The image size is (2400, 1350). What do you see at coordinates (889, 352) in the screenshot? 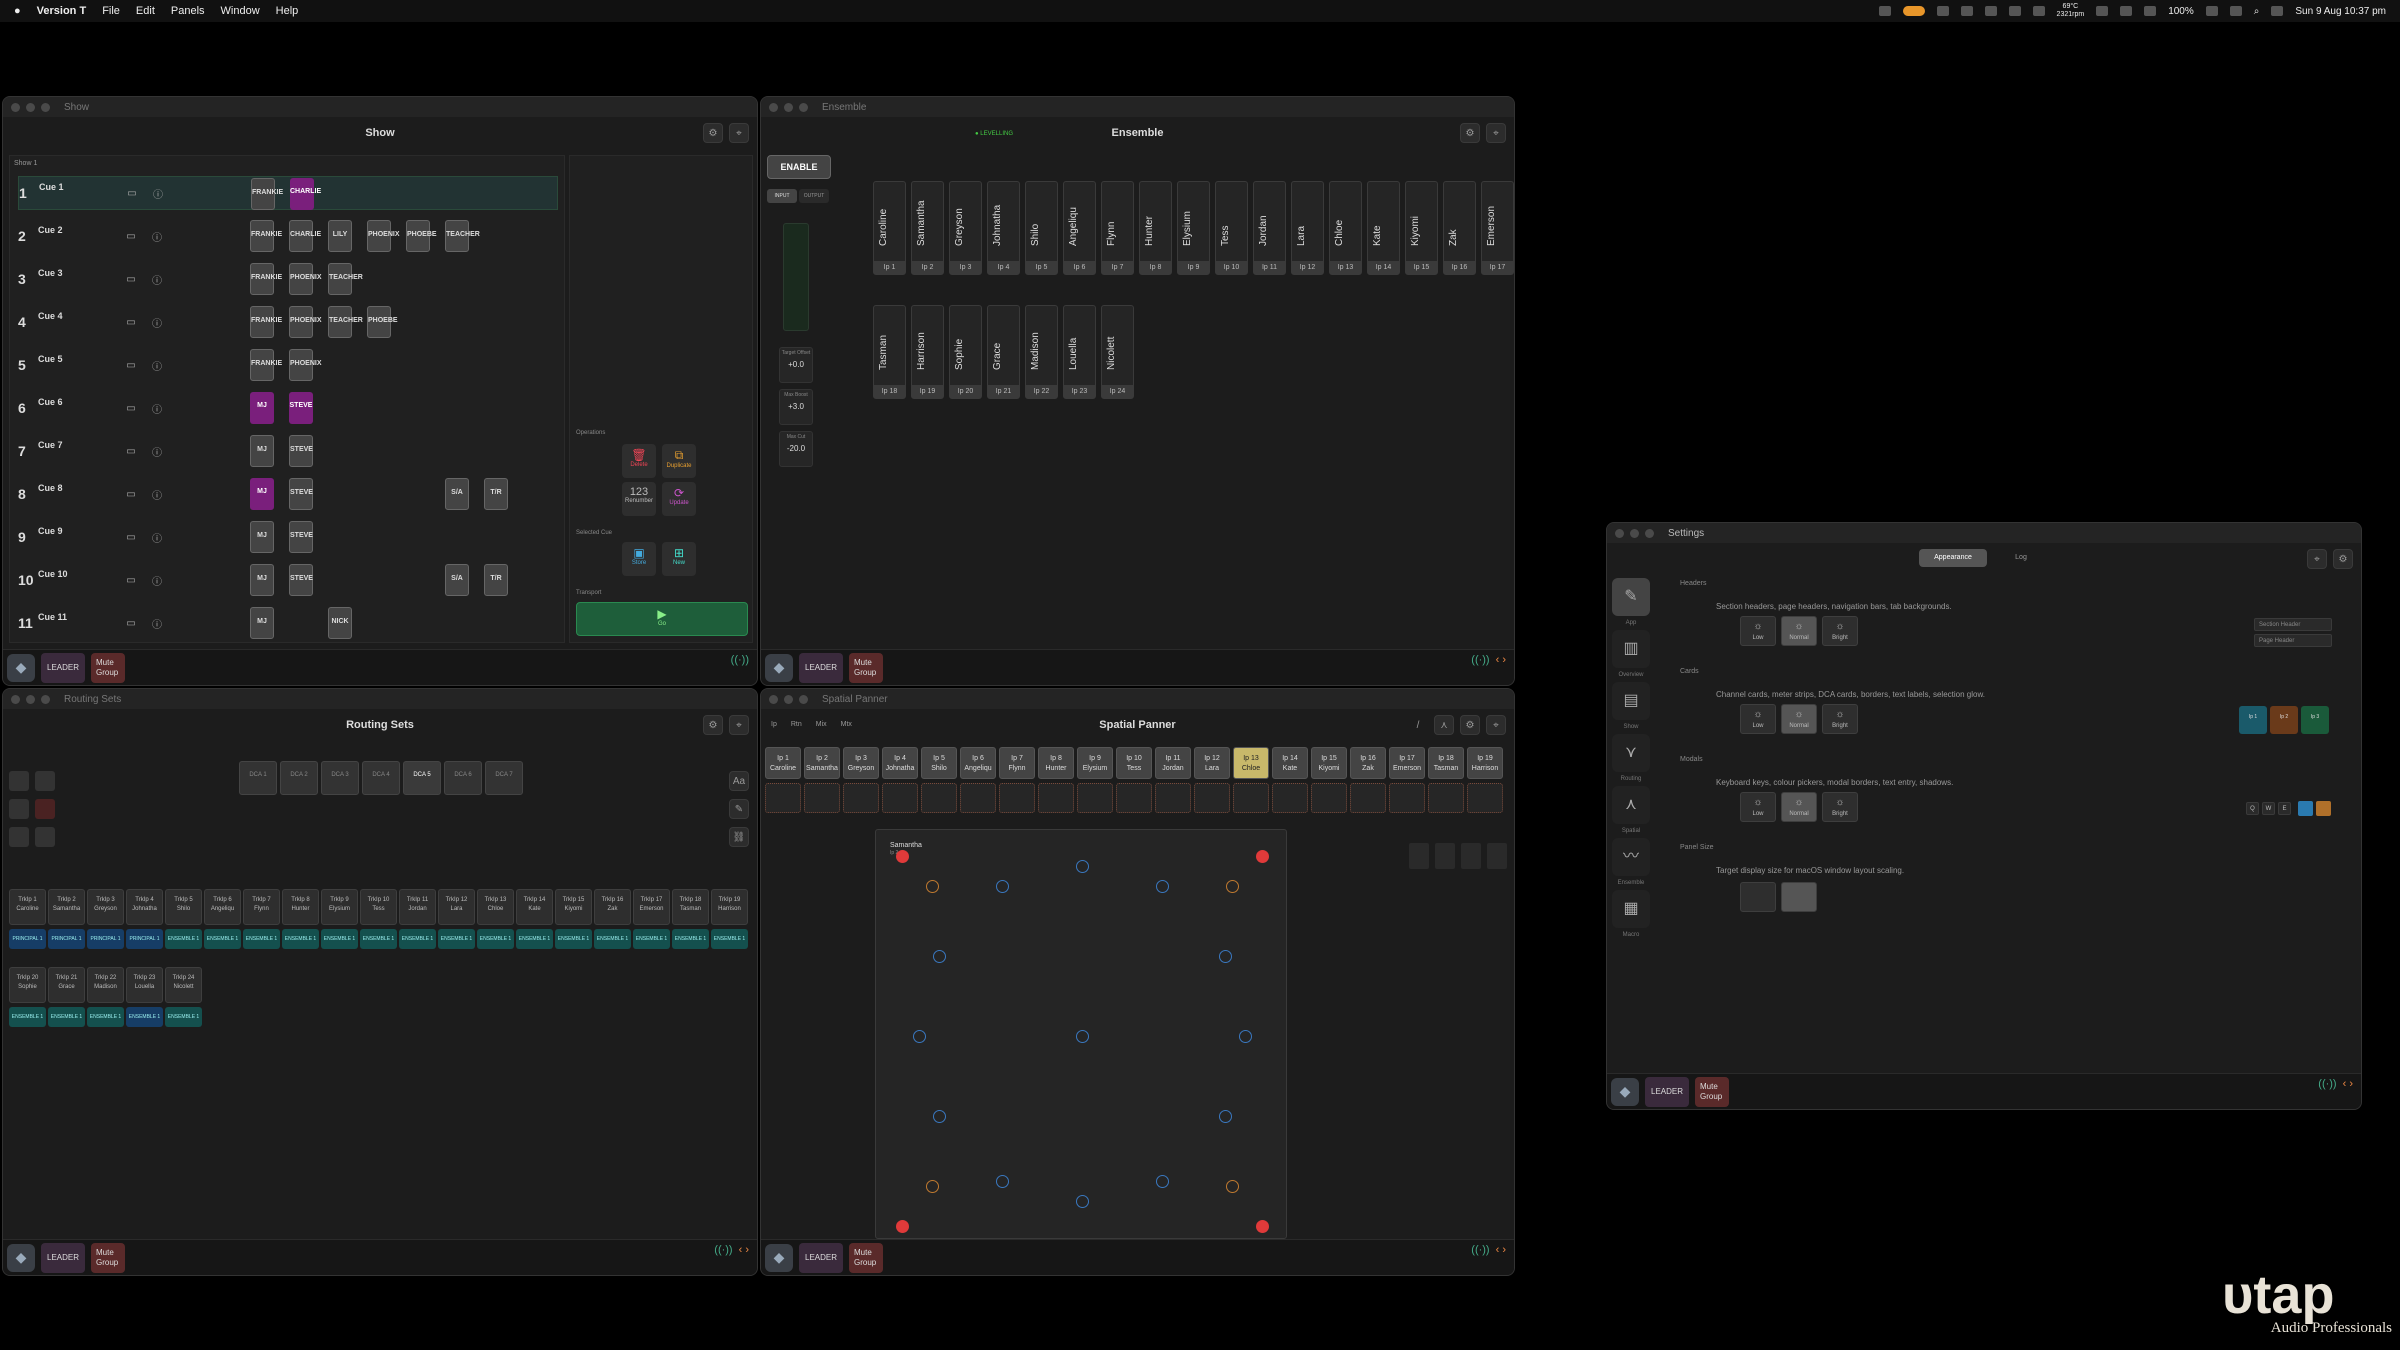
I see `channel-strip: Tasman Ip 18` at bounding box center [889, 352].